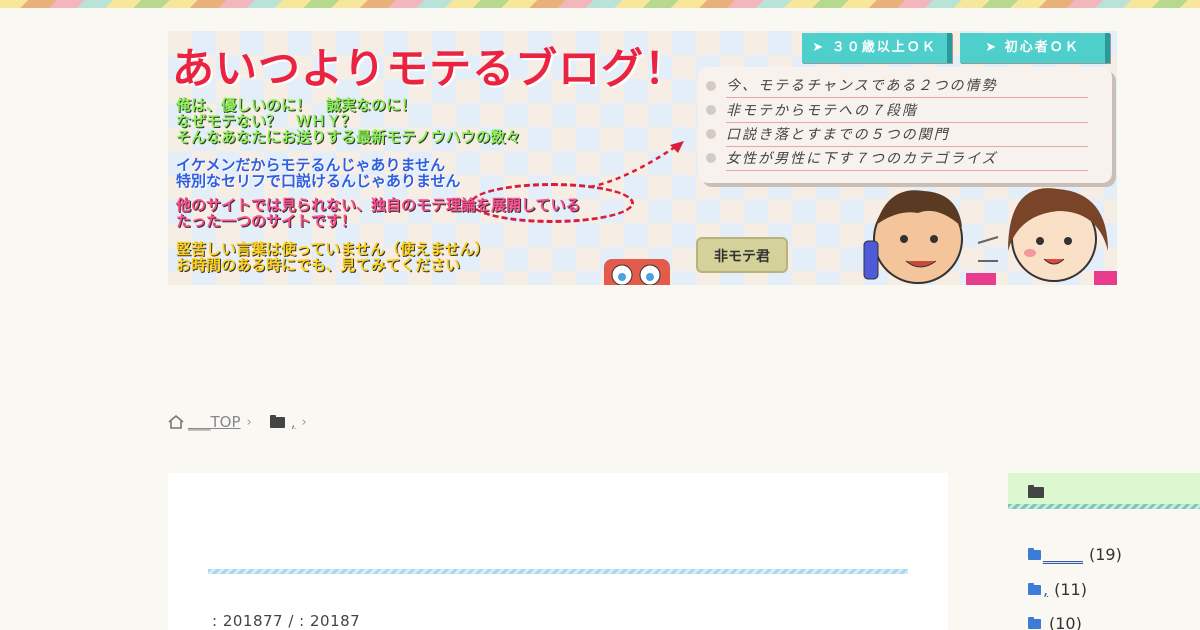  Describe the element at coordinates (742, 255) in the screenshot. I see `non-popular-tag: 非モテ君` at that location.